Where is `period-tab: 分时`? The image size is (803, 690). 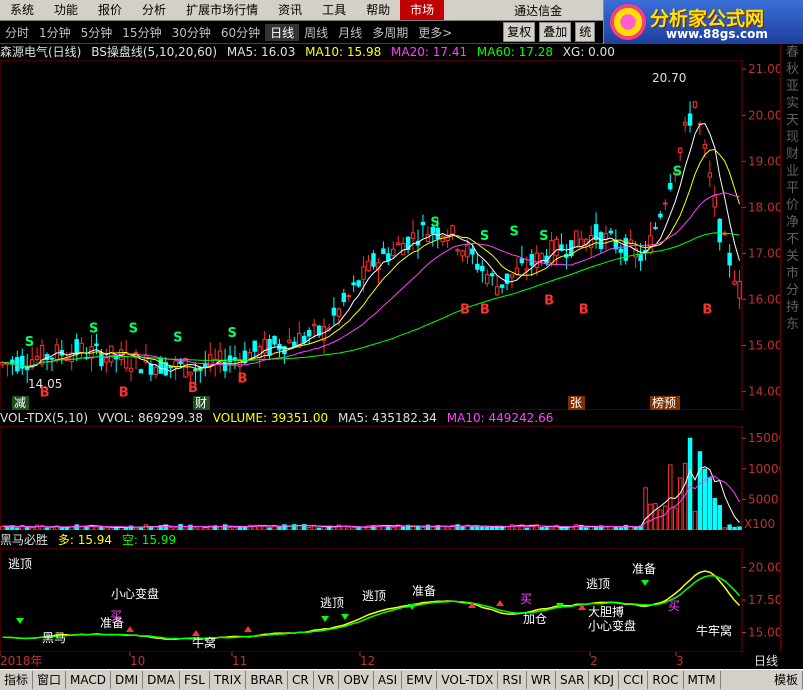
period-tab: 分时 is located at coordinates (17, 32).